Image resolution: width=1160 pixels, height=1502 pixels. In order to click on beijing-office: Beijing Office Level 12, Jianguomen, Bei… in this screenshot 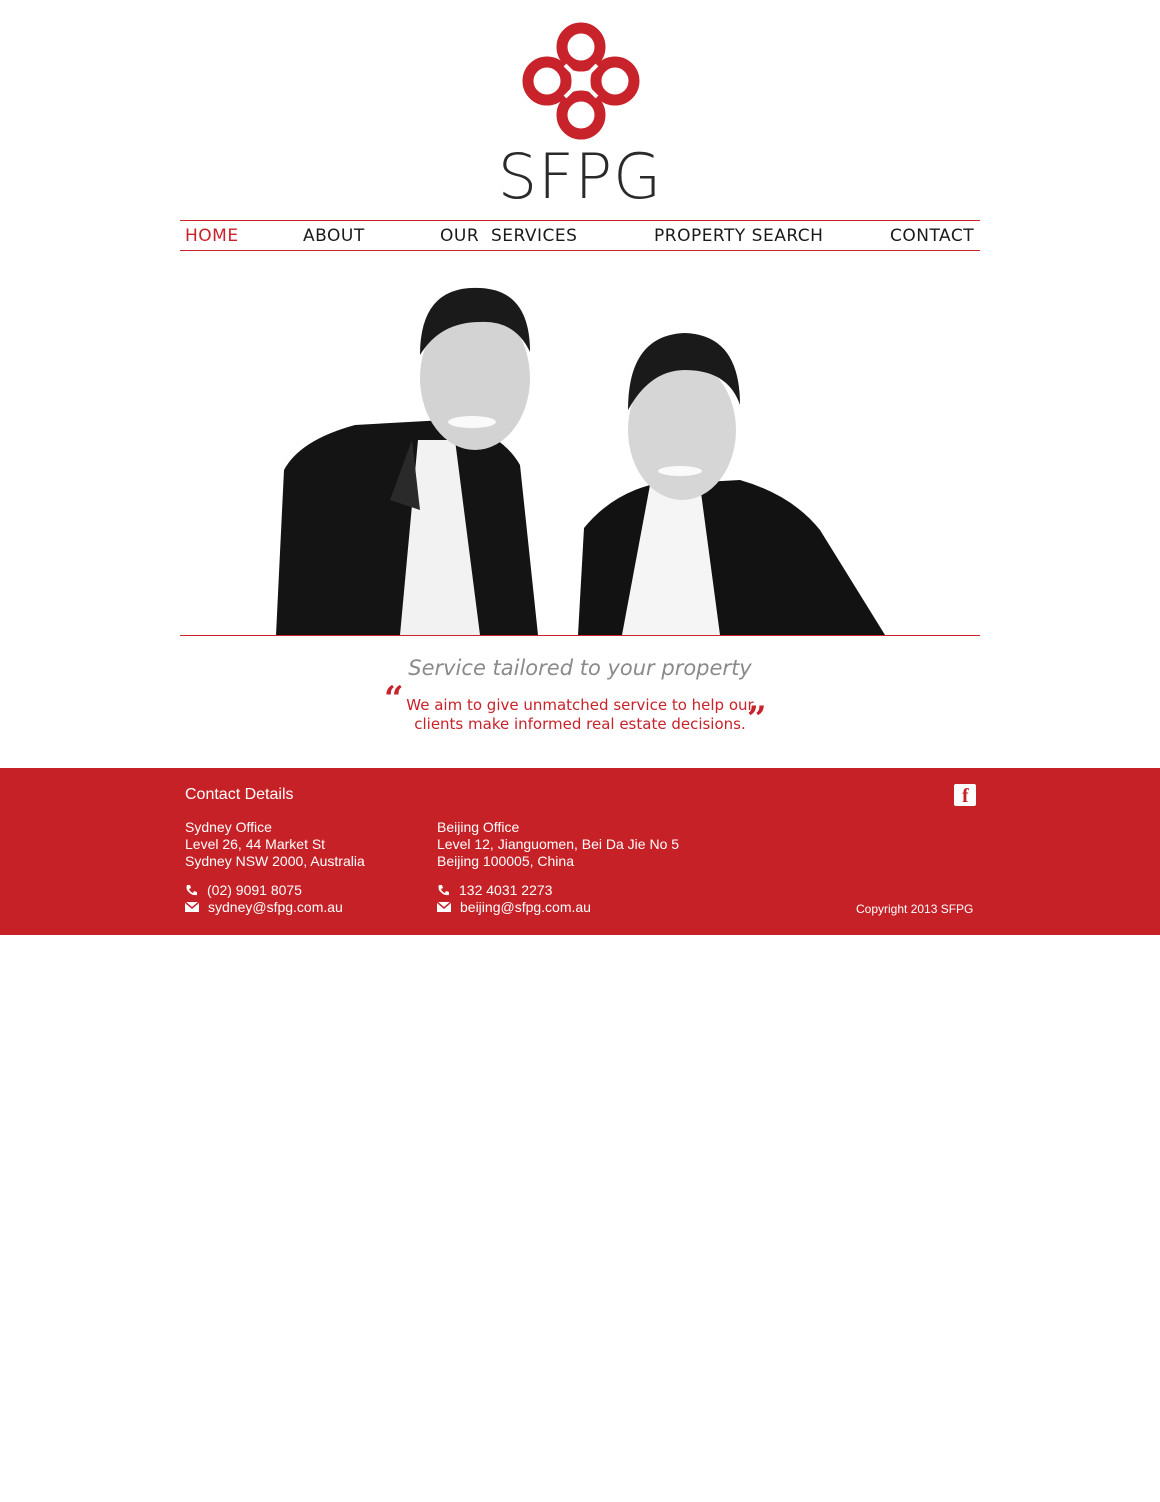, I will do `click(558, 844)`.